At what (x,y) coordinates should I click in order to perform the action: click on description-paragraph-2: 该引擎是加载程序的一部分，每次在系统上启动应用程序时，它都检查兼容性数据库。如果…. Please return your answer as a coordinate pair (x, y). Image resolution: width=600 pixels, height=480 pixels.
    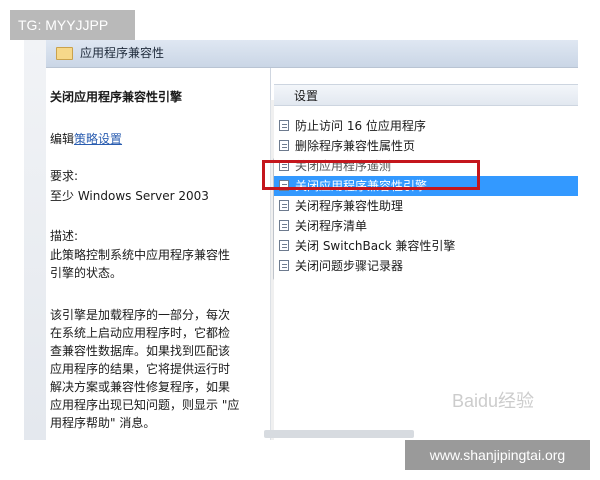
    Looking at the image, I should click on (145, 369).